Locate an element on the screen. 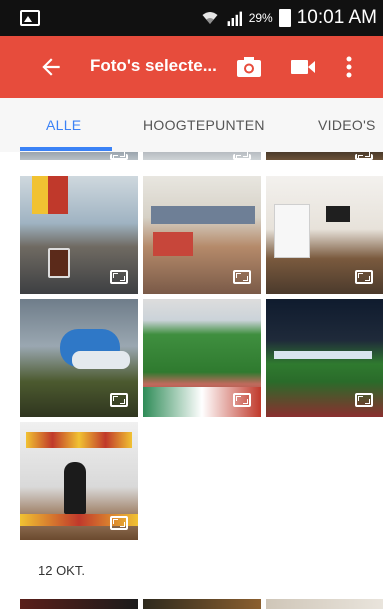 Image resolution: width=383 pixels, height=609 pixels. video-camera-icon is located at coordinates (303, 67).